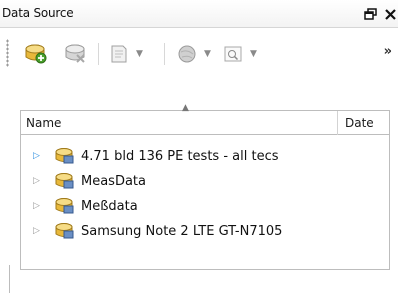 This screenshot has height=293, width=398. What do you see at coordinates (390, 14) in the screenshot?
I see `close-icon` at bounding box center [390, 14].